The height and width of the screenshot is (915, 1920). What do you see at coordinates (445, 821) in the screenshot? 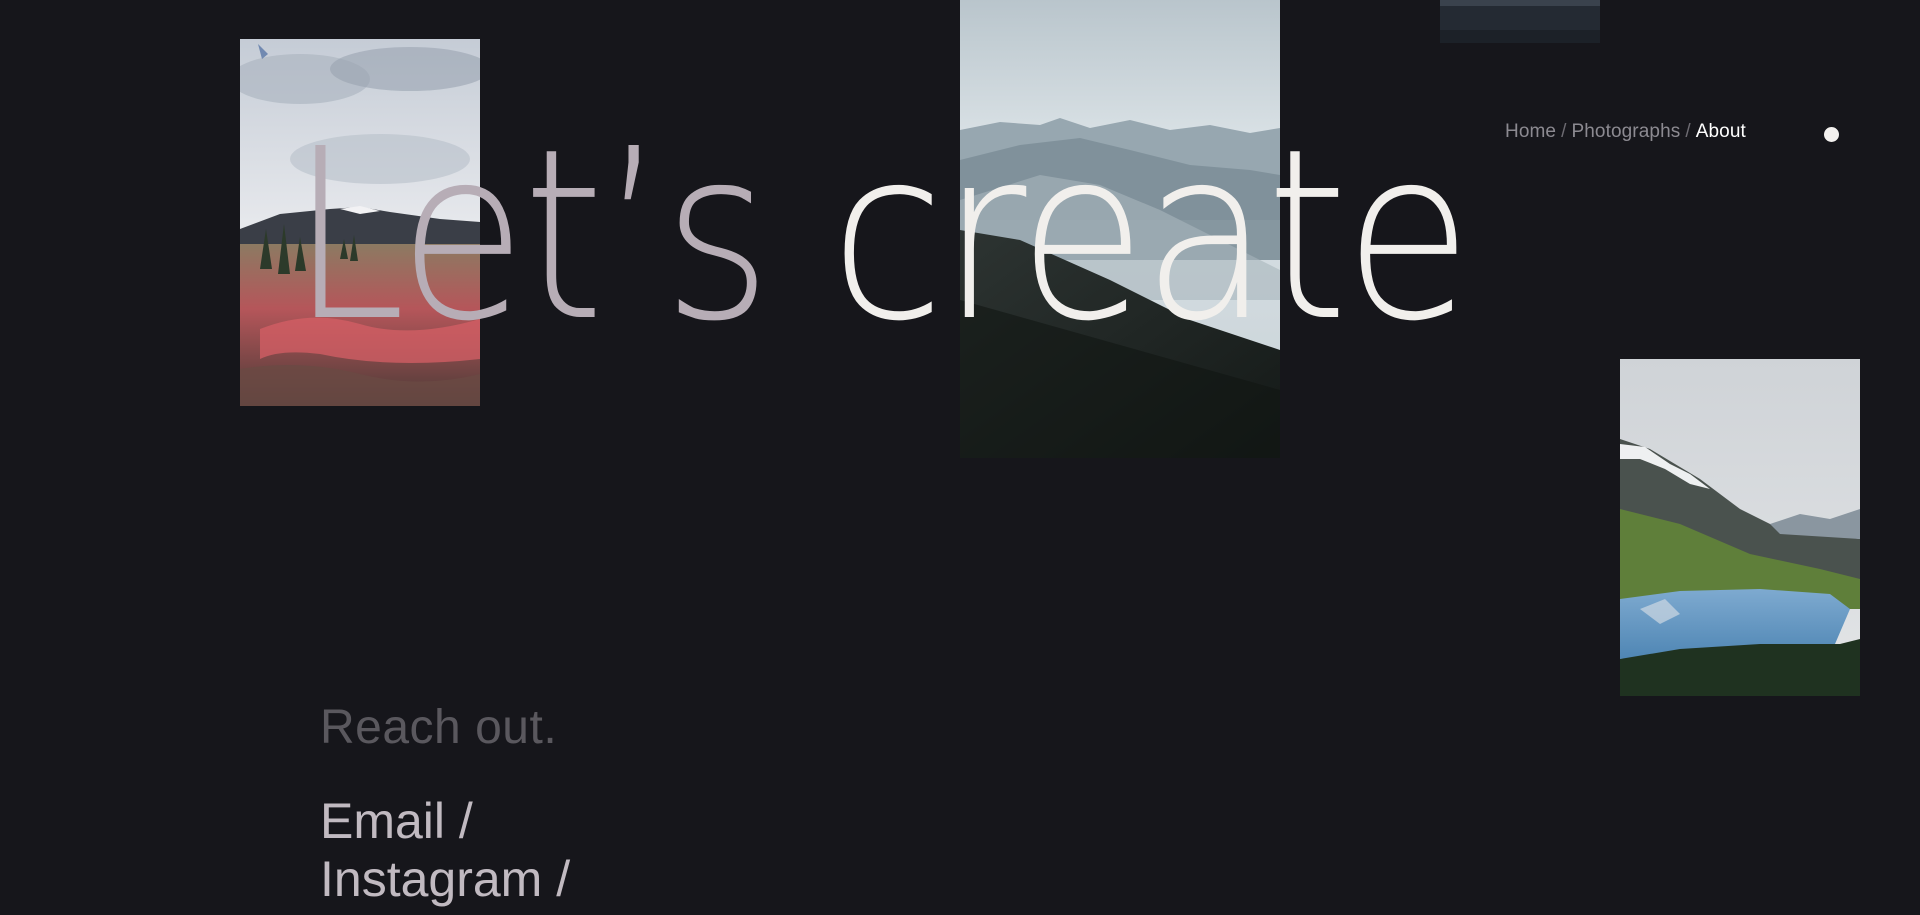
I see `email-link: Email /` at bounding box center [445, 821].